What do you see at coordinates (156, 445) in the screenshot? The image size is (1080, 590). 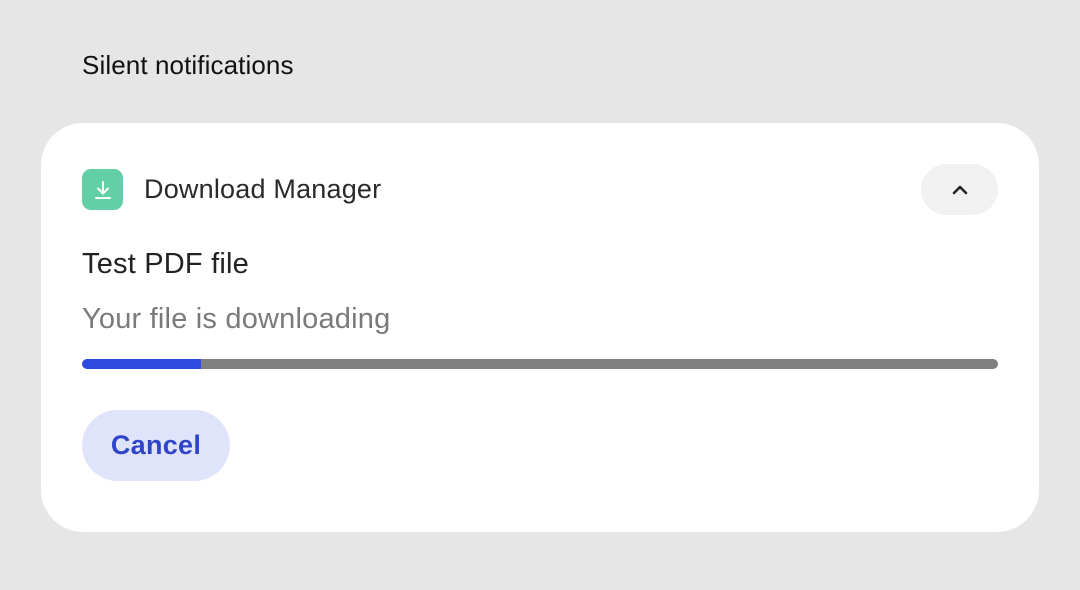 I see `cancel-button: Cancel` at bounding box center [156, 445].